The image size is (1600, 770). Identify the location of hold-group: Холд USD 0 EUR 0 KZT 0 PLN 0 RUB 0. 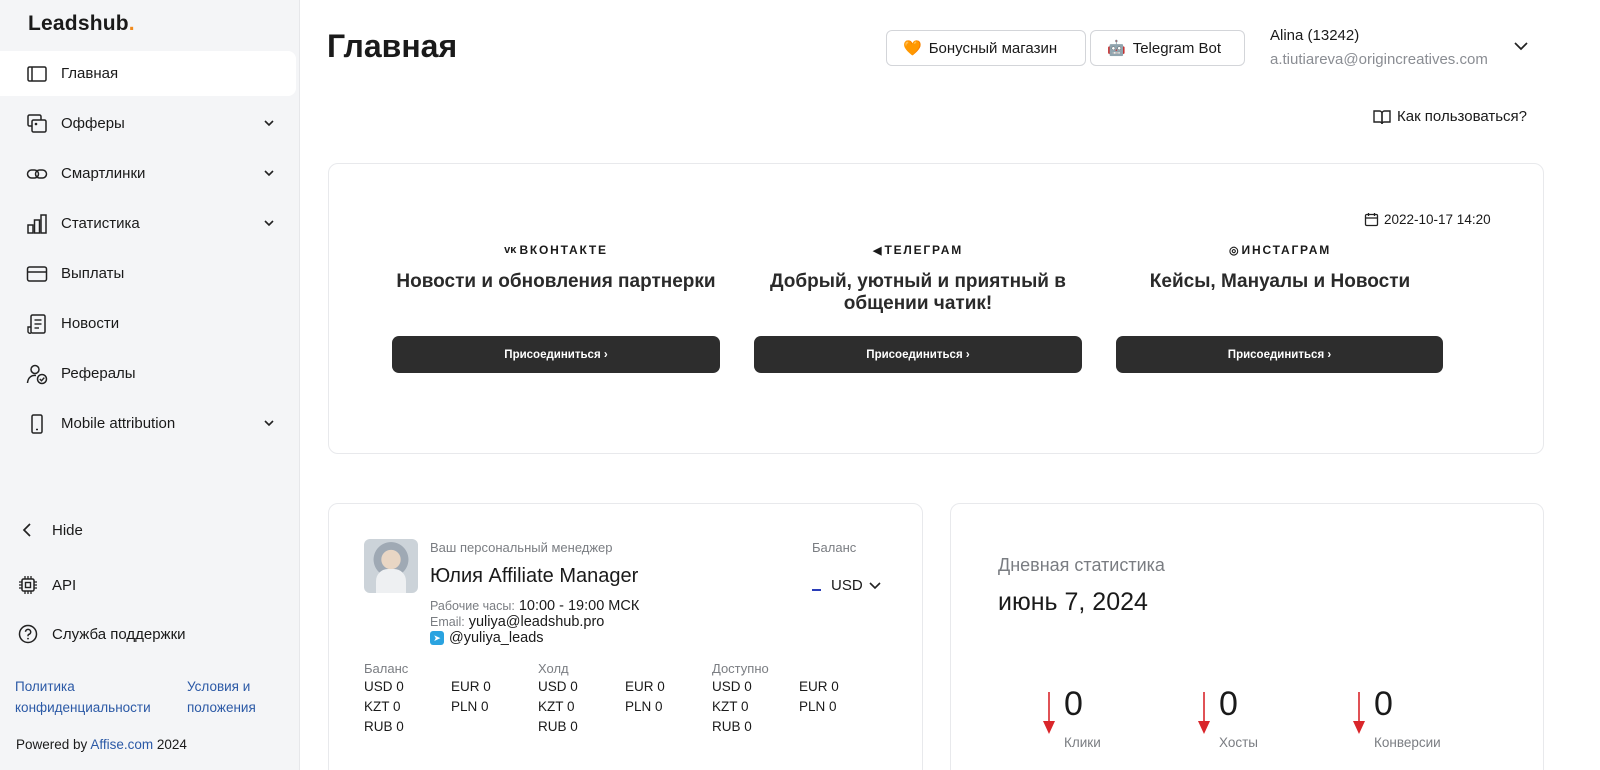
(611, 698).